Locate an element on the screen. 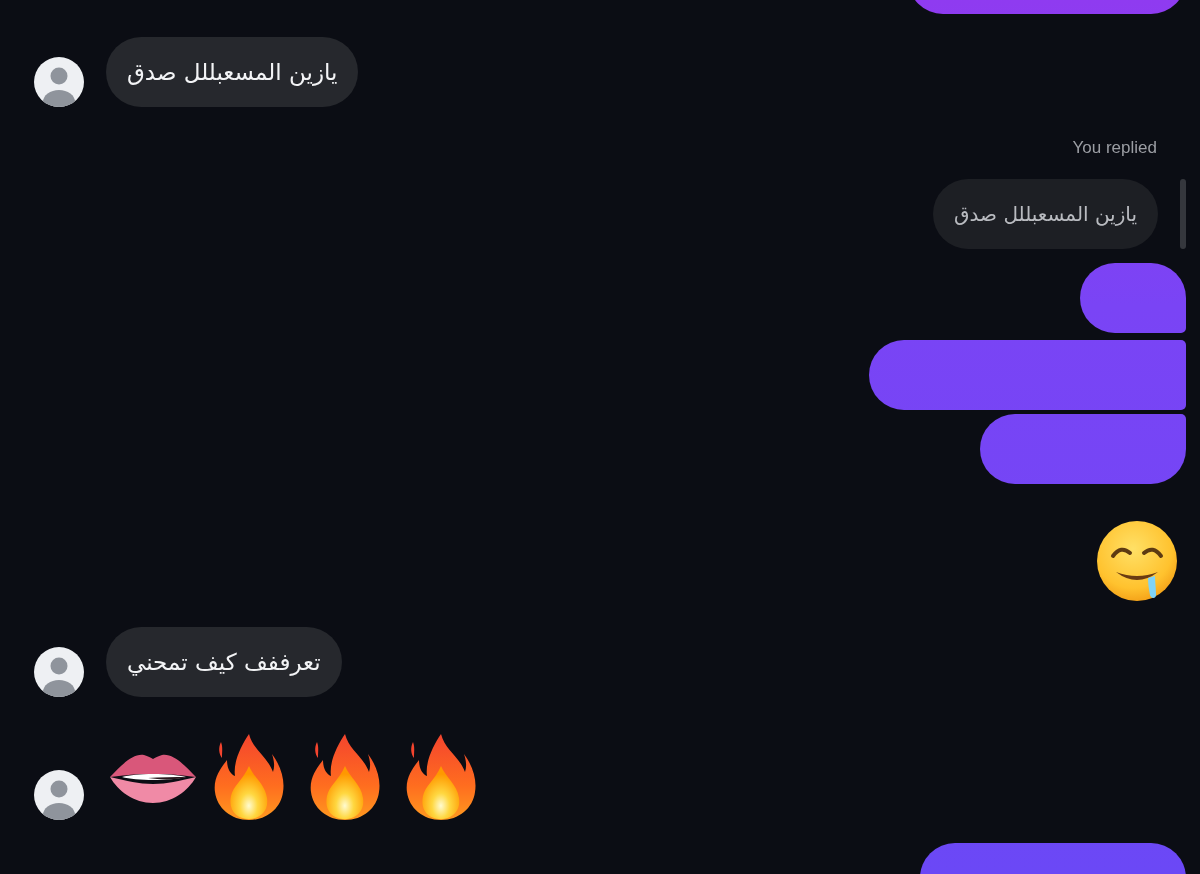 This screenshot has width=1200, height=874. message-bubble: تعرففف كيف تمحني is located at coordinates (224, 662).